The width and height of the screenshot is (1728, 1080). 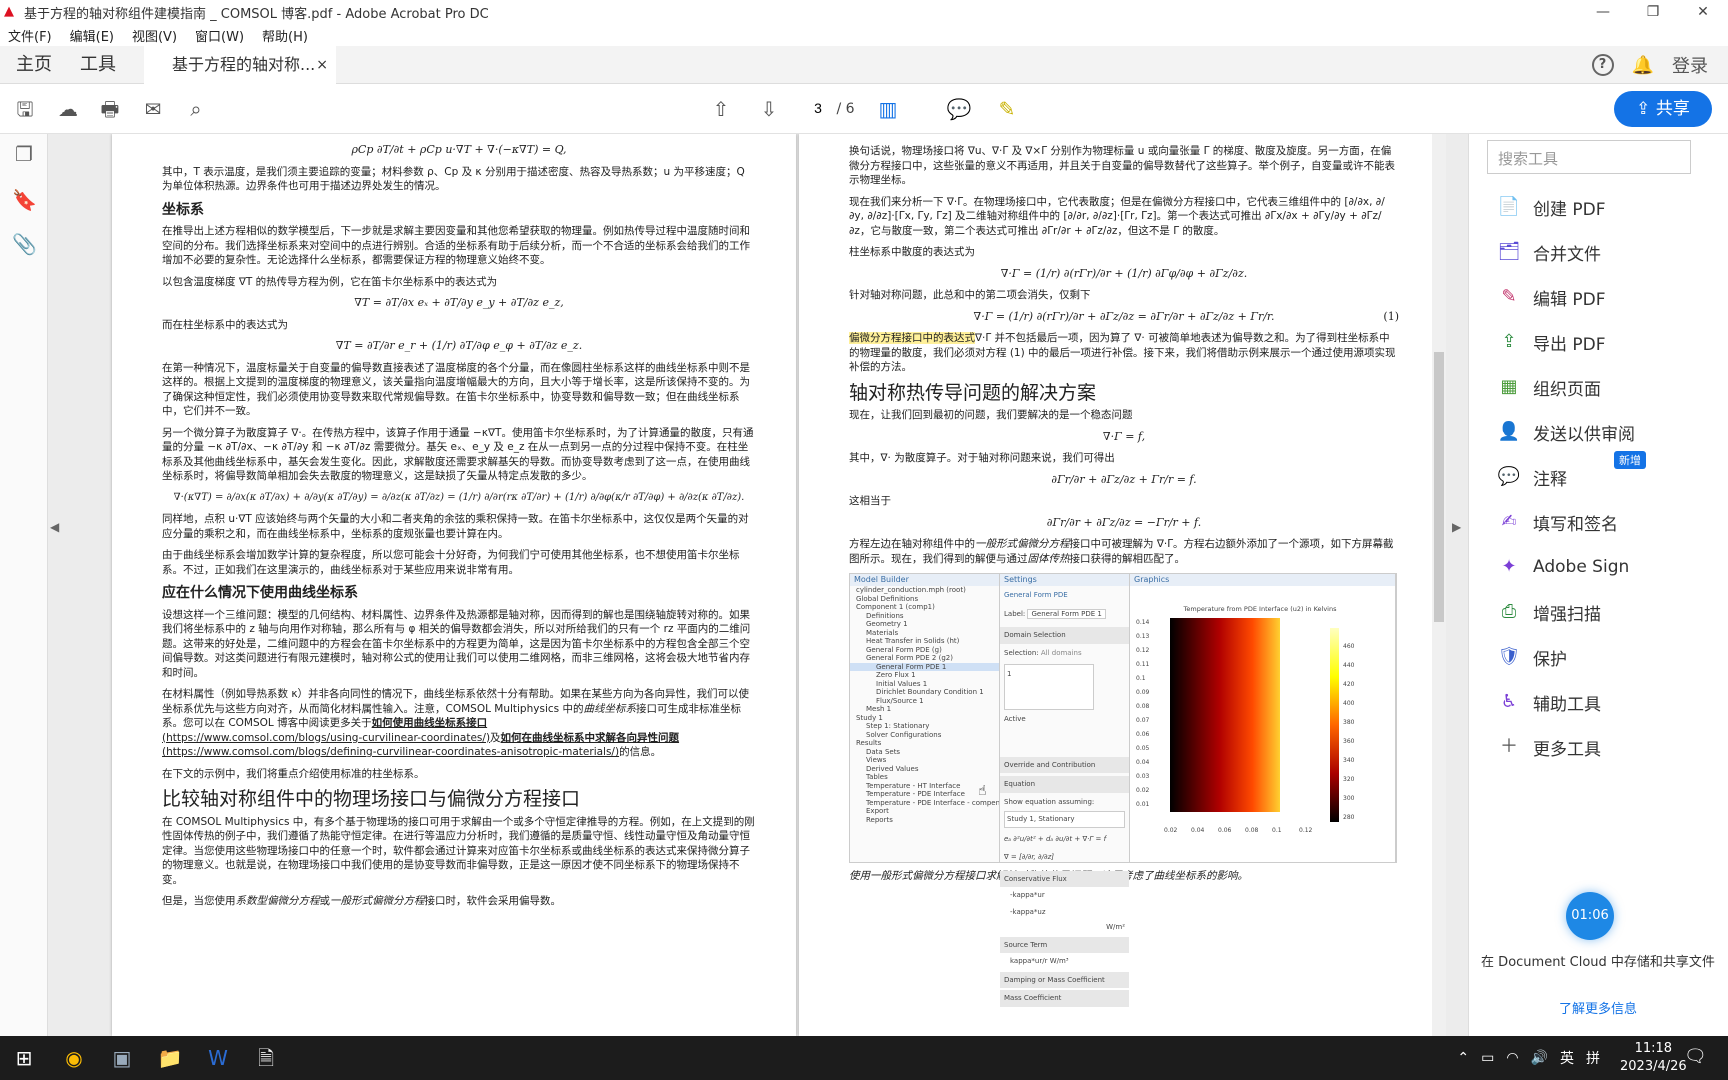 What do you see at coordinates (924, 641) in the screenshot?
I see `tree-node: Heat Transfer in Solids (ht)` at bounding box center [924, 641].